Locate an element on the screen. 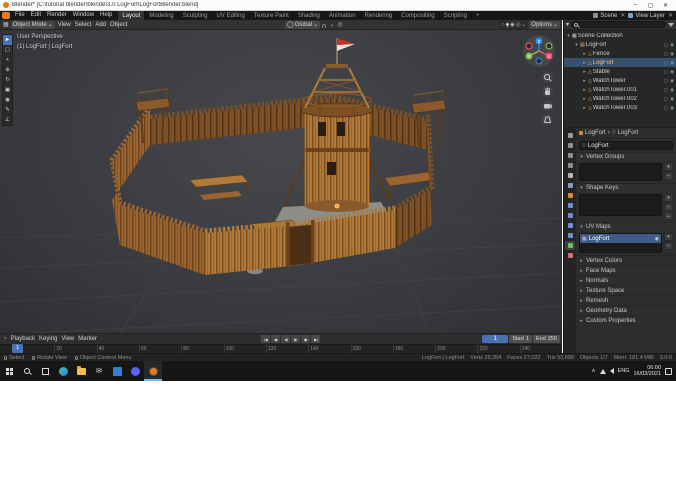 Image resolution: width=676 pixels, height=479 pixels. outliner-object-watchtower: ▸ △ WatchTower ▢ ◉ is located at coordinates (620, 80).